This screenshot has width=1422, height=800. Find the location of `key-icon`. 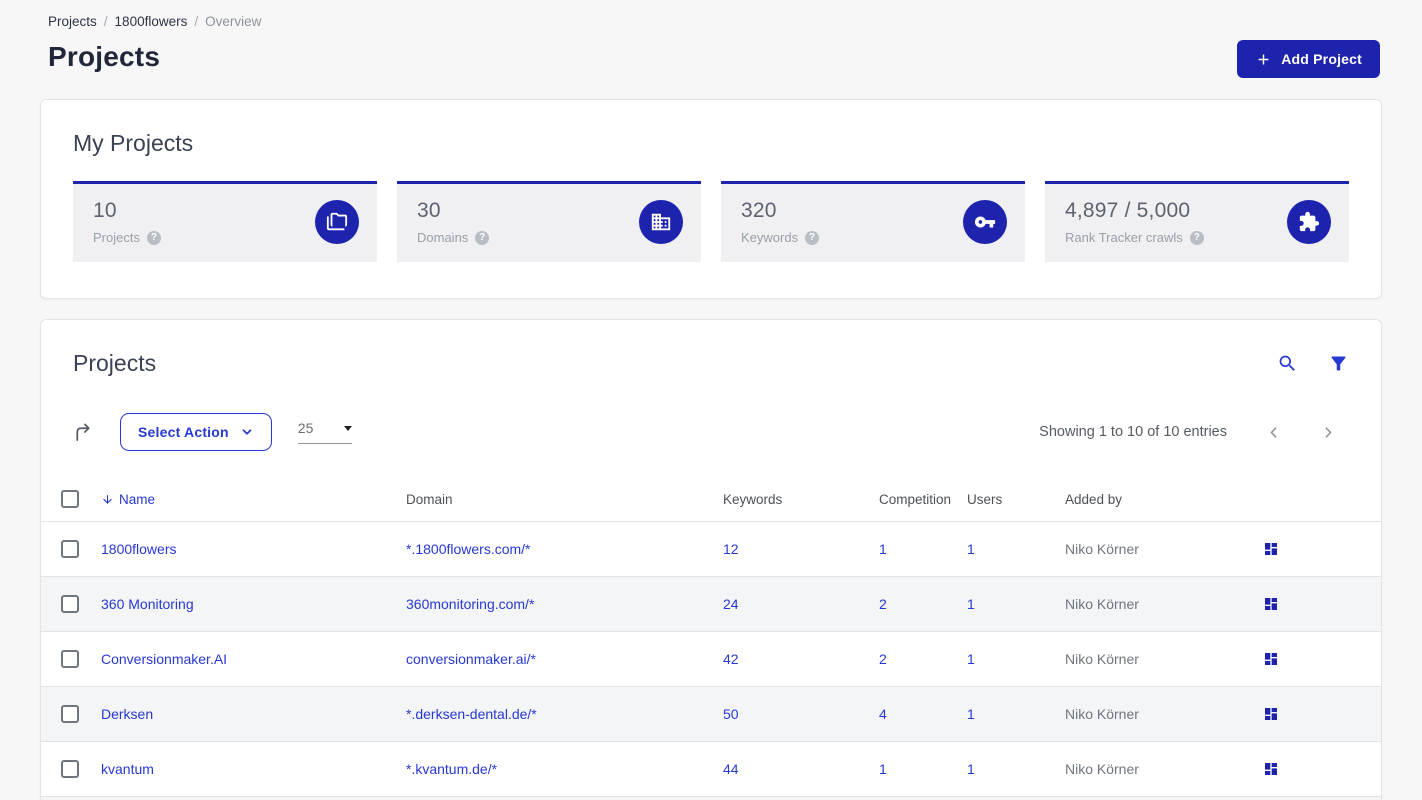

key-icon is located at coordinates (985, 222).